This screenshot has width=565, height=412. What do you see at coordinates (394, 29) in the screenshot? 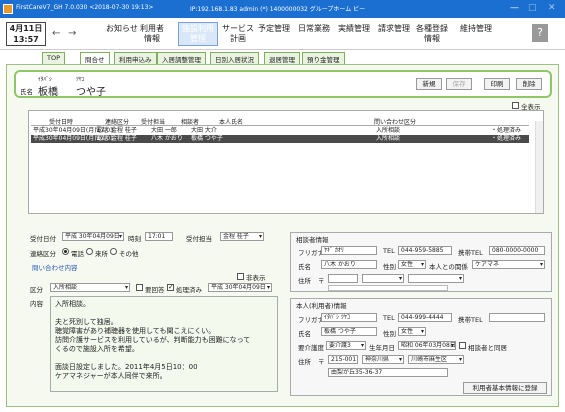
I see `menu-item-7: 請求管理` at bounding box center [394, 29].